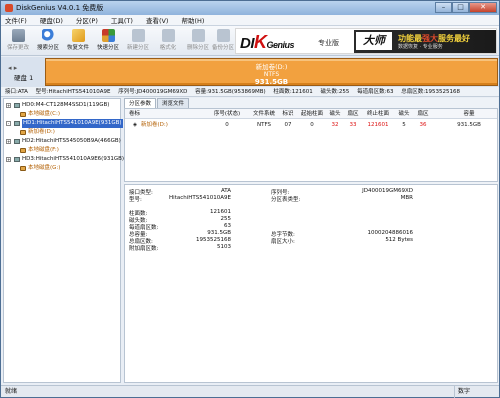  Describe the element at coordinates (11, 391) in the screenshot. I see `status-text: 就绪` at that location.